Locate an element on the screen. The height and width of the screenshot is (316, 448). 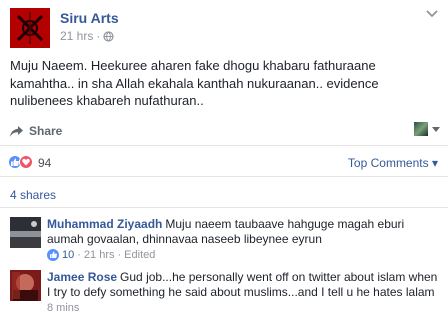
comment-time: 8 mins is located at coordinates (63, 308).